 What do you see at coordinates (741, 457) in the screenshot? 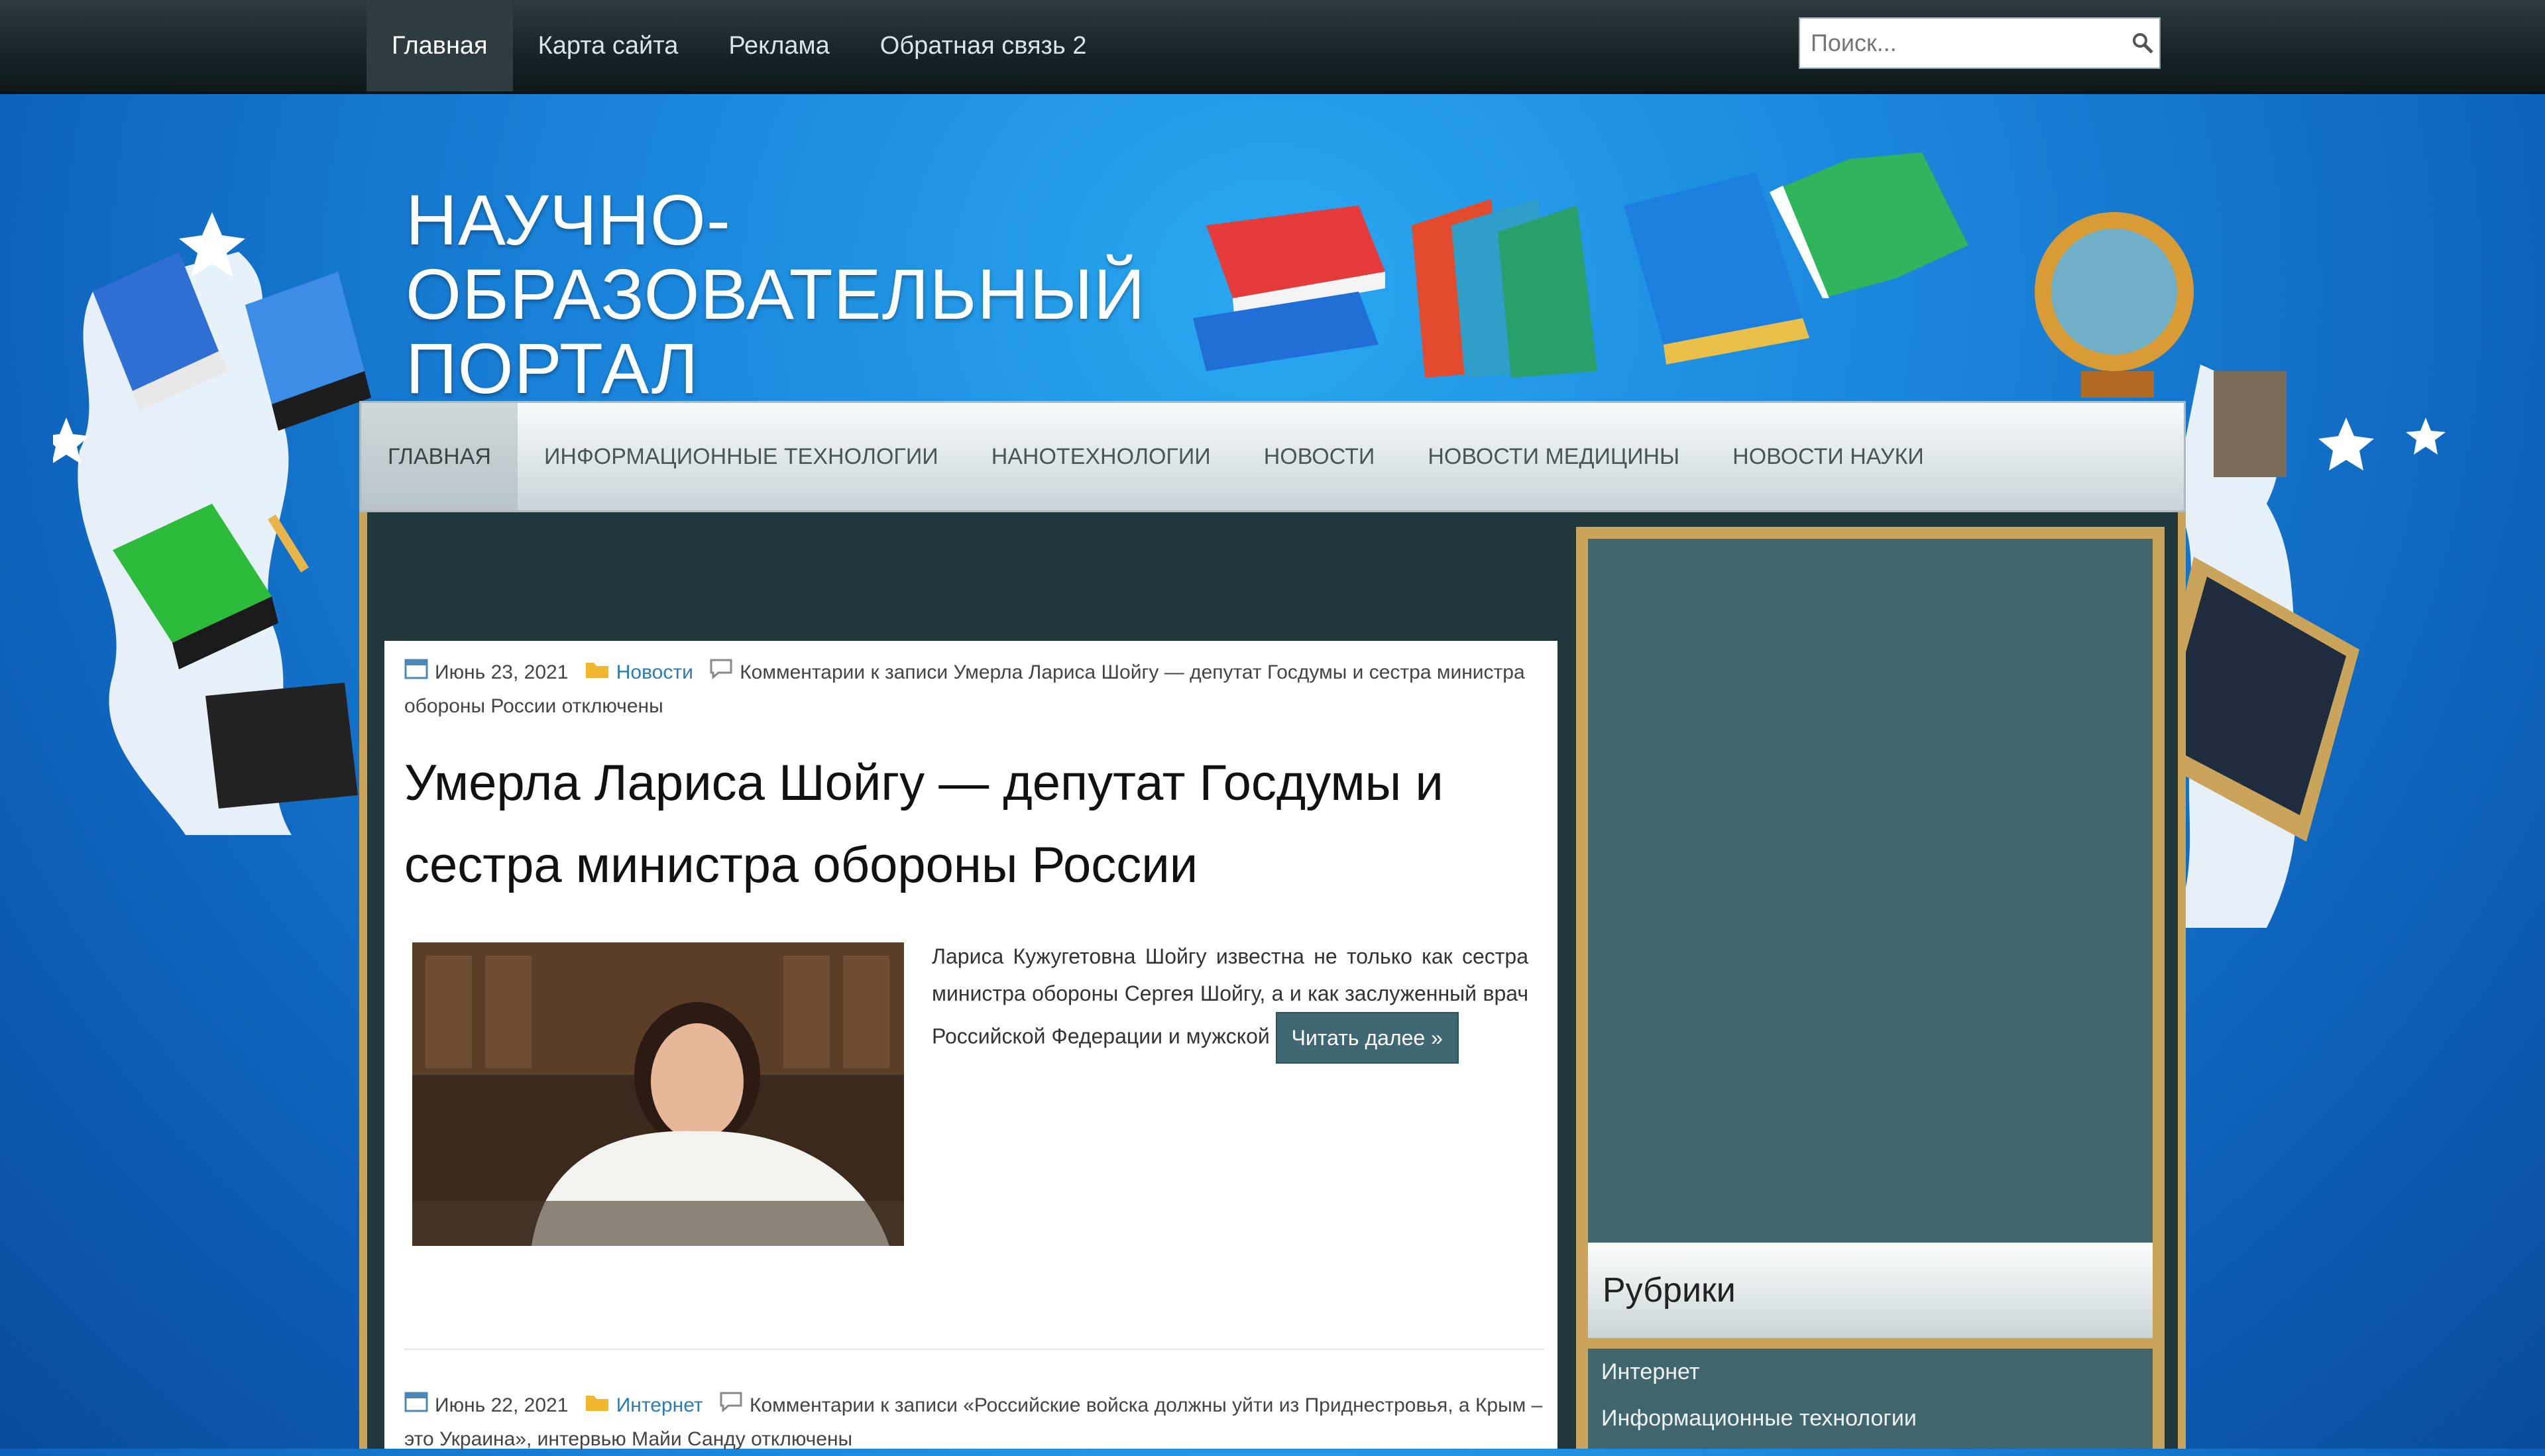
I see `mainnav-item-it: ИНФОРМАЦИОННЫЕ ТЕХНОЛОГИИ` at bounding box center [741, 457].